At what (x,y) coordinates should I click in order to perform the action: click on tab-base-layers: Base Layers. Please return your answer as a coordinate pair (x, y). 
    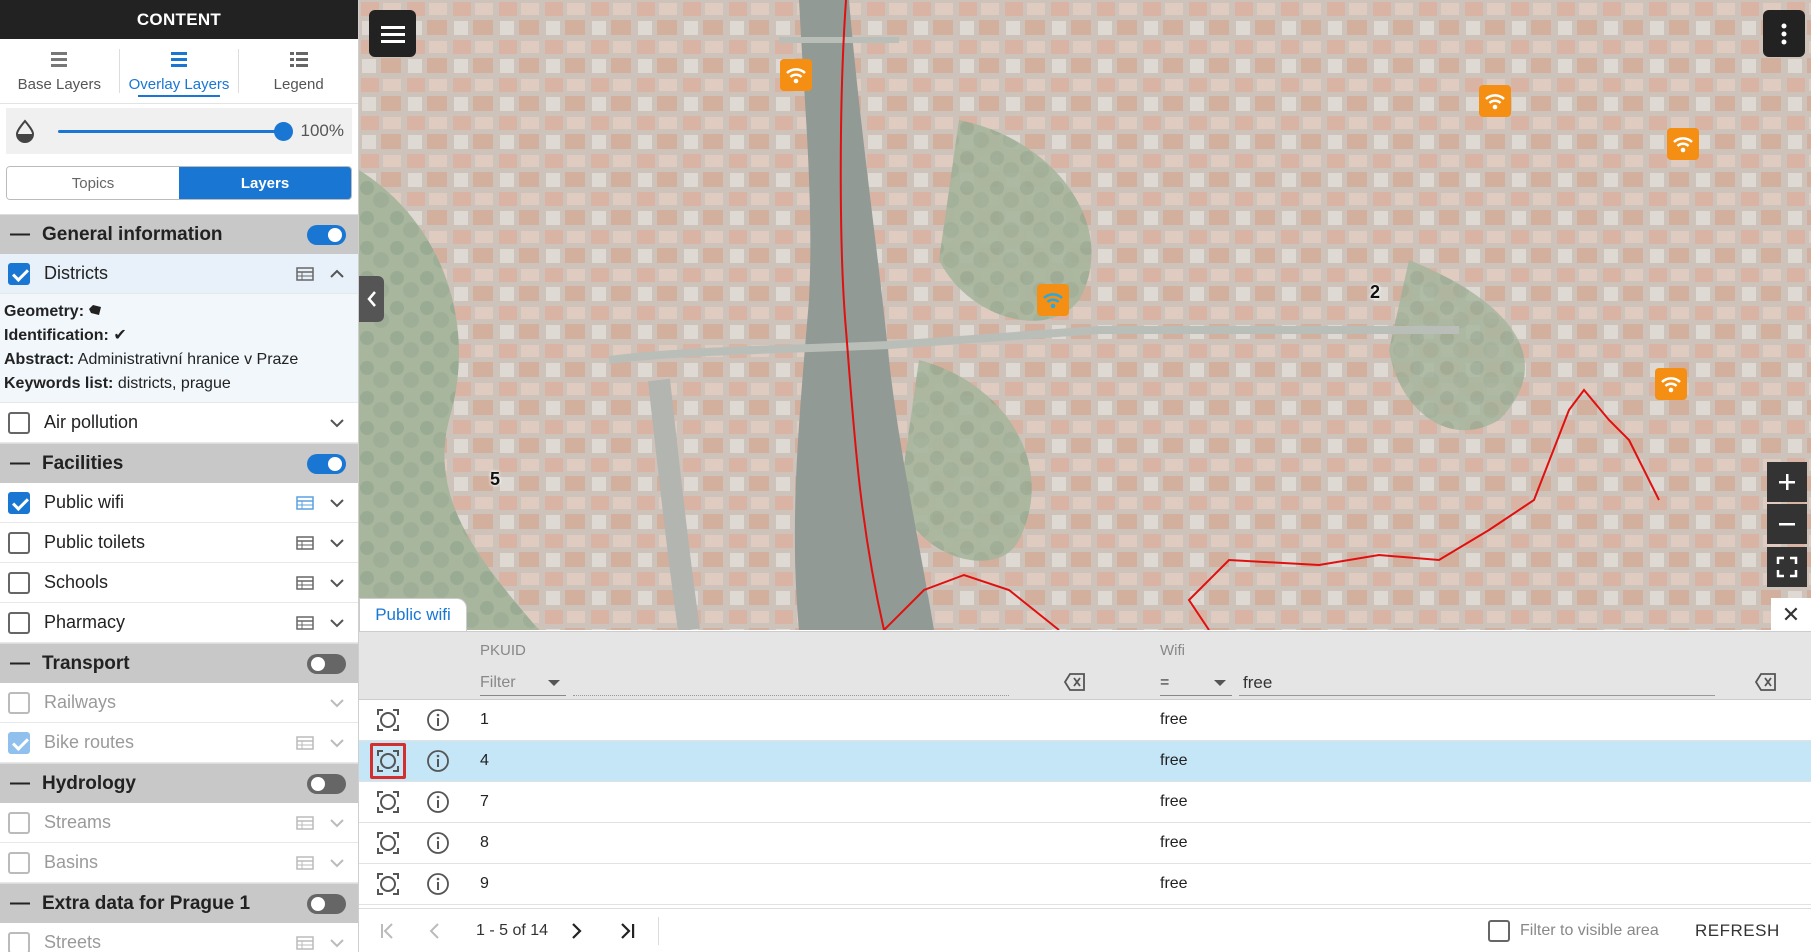
    Looking at the image, I should click on (59, 71).